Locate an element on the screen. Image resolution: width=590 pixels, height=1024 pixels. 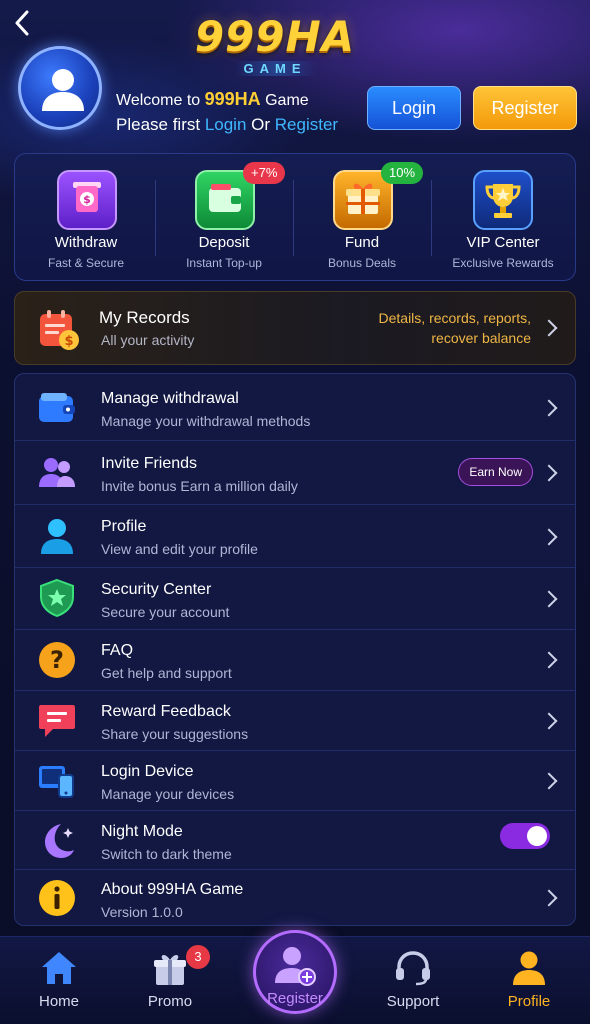
records-desc-line1: Details, records, reports, is located at coordinates (455, 318).